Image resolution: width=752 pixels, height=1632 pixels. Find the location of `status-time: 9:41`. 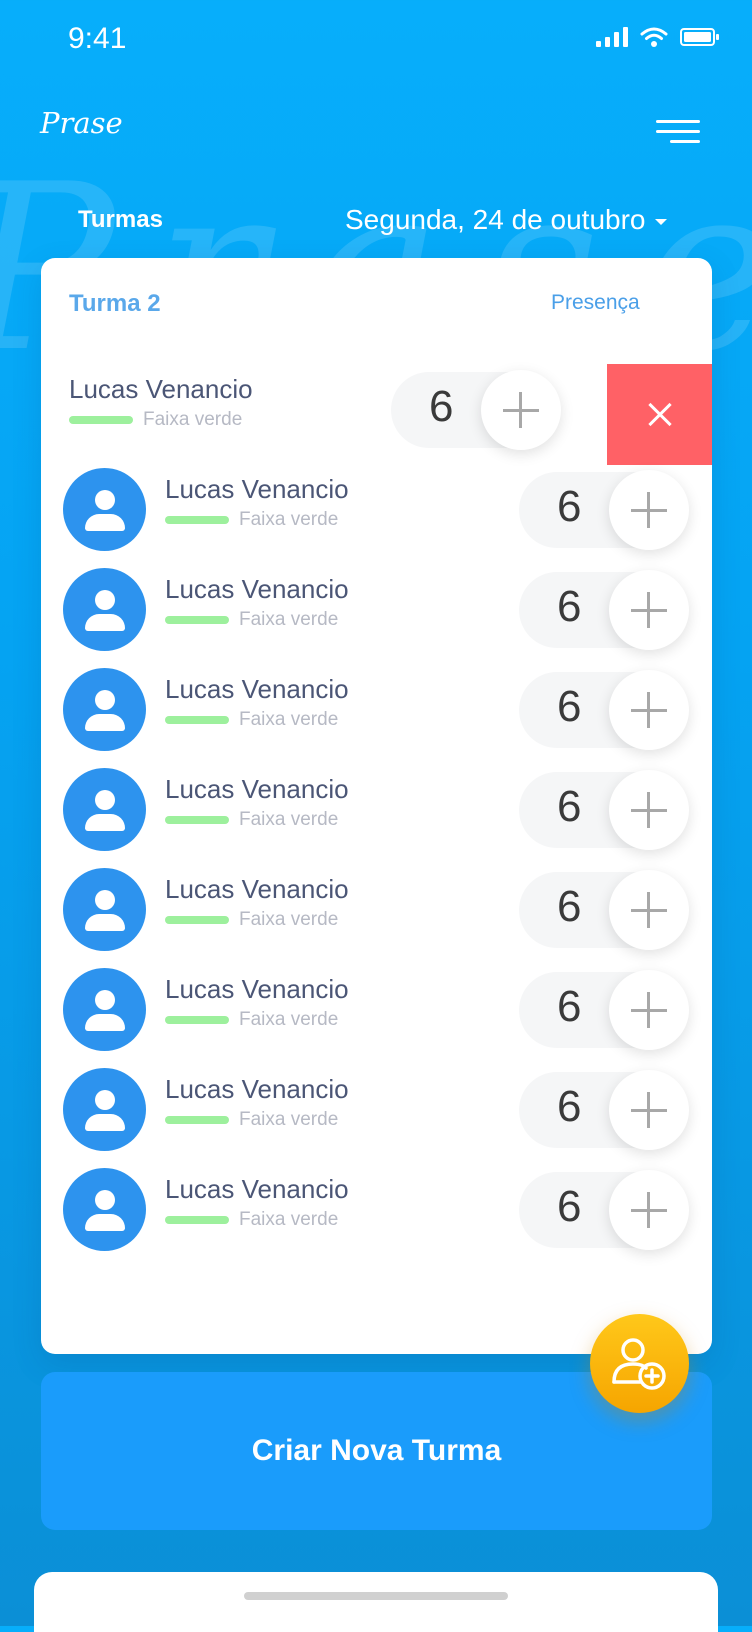

status-time: 9:41 is located at coordinates (97, 38).